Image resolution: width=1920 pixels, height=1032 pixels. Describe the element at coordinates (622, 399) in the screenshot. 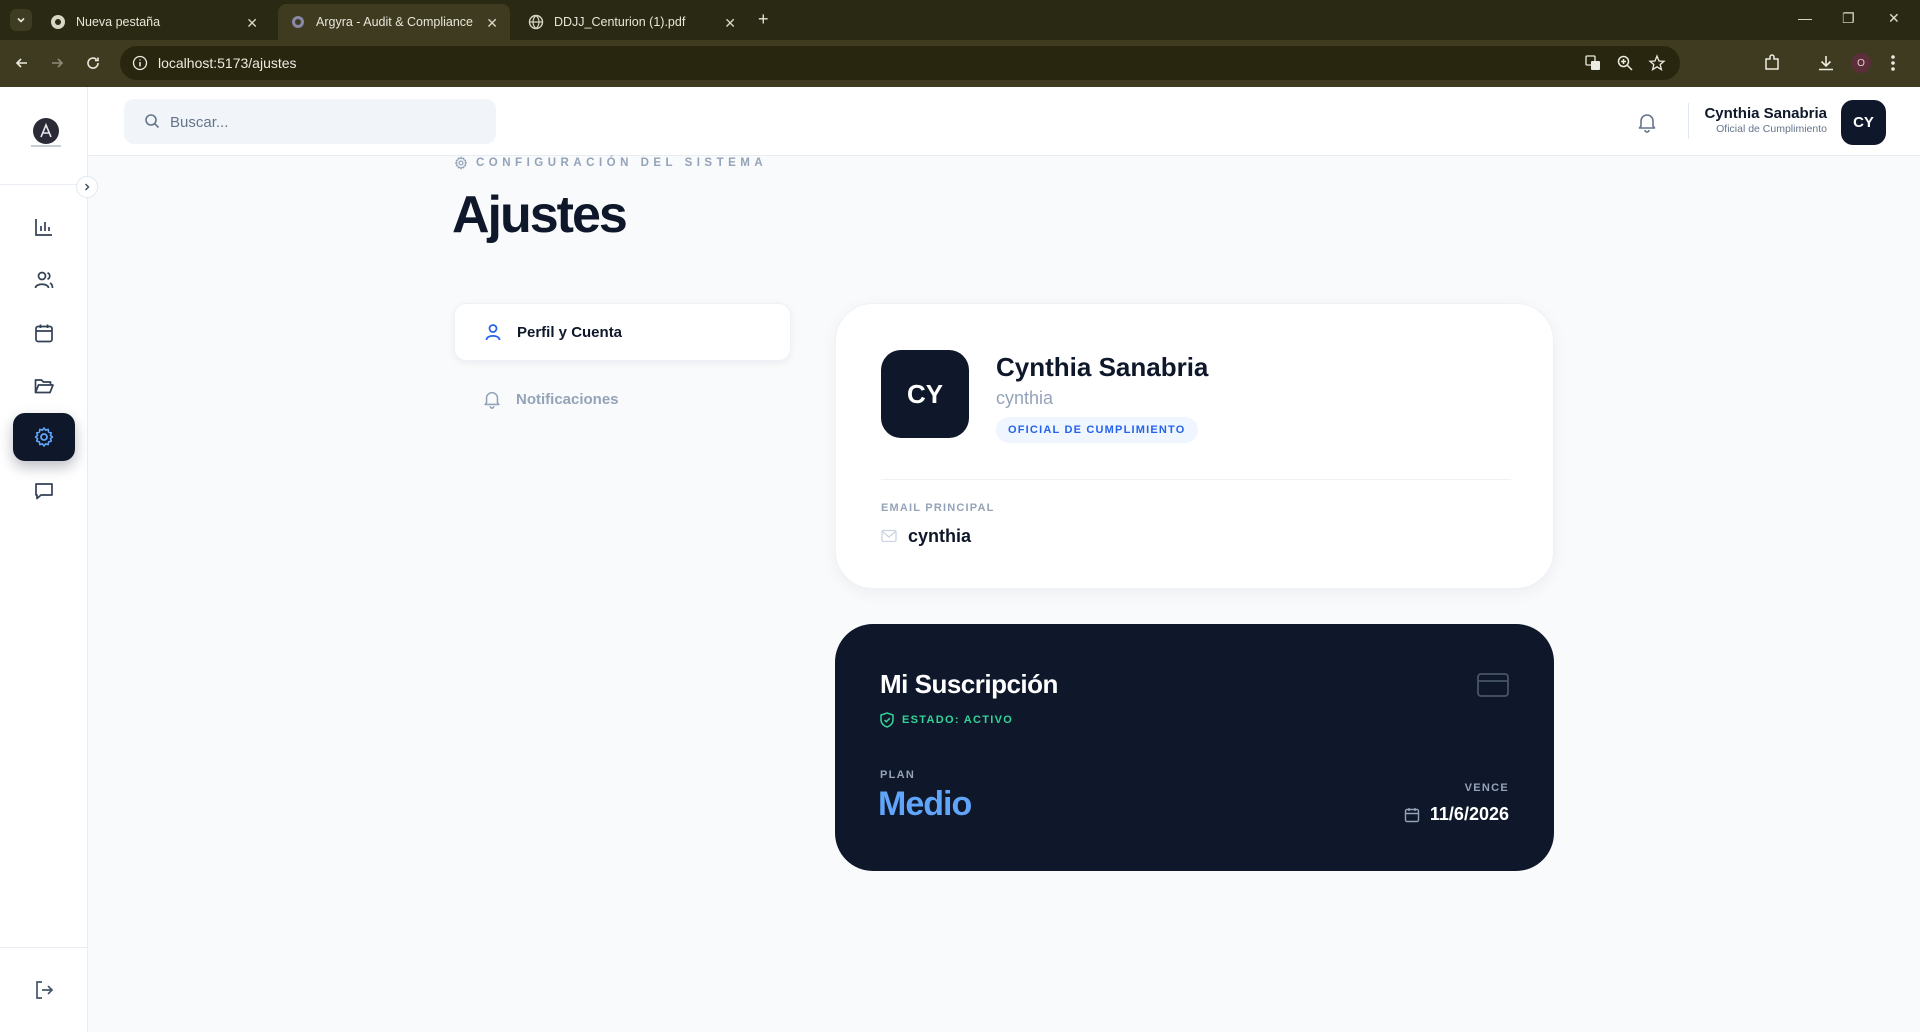

I see `settings-tab-notifications: Notificaciones` at that location.